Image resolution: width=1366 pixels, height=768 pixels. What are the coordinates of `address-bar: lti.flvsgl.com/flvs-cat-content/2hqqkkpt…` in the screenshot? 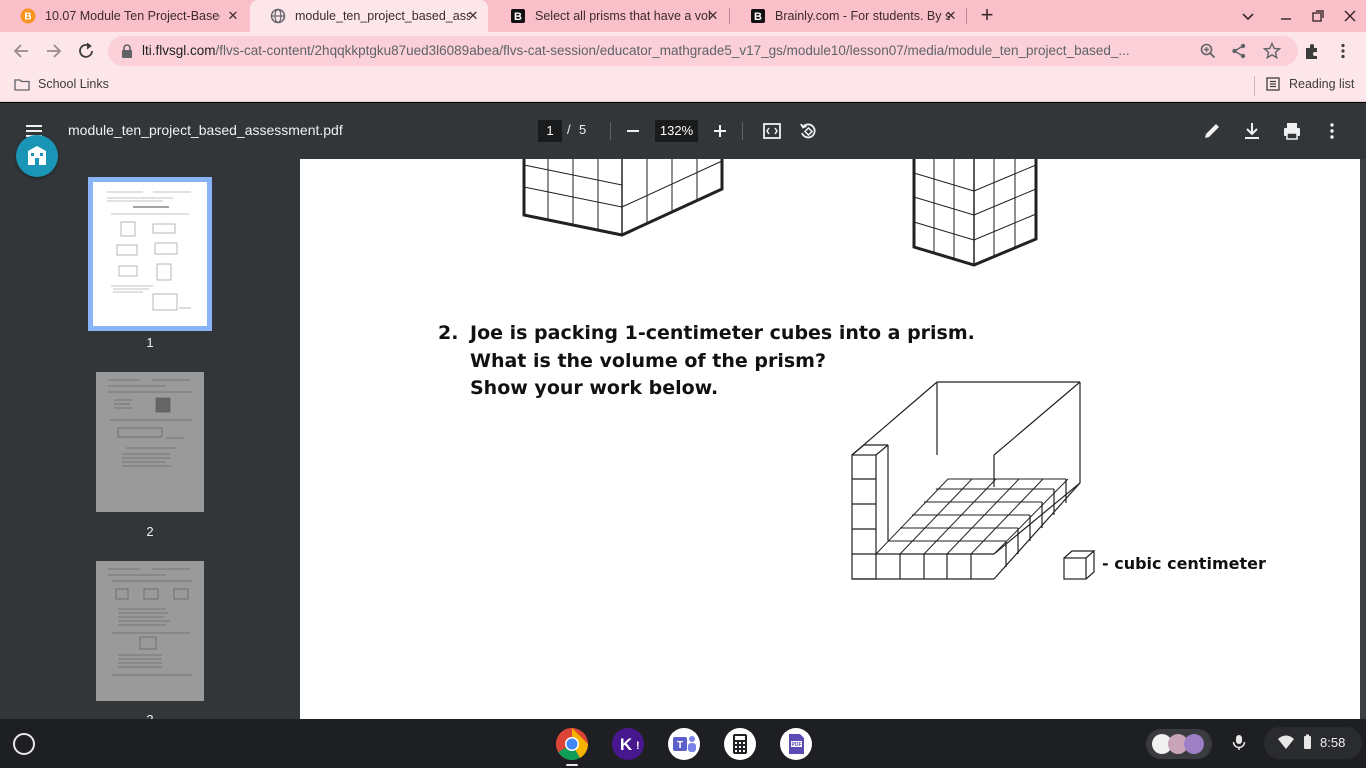 It's located at (703, 51).